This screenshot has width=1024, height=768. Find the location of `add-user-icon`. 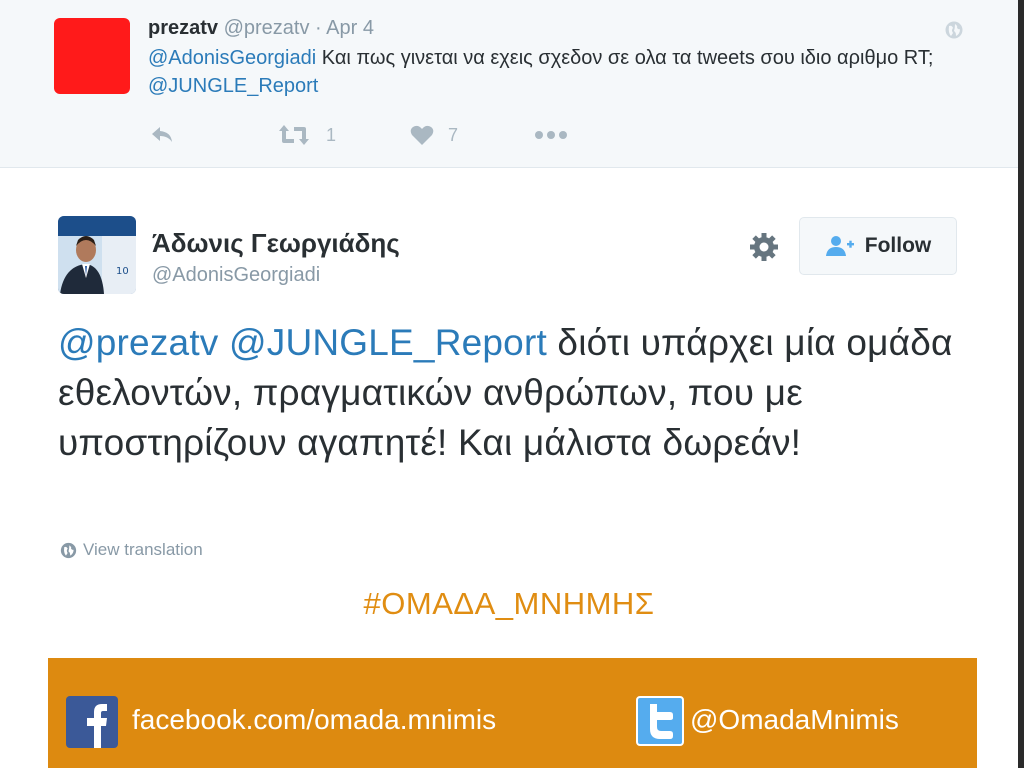

add-user-icon is located at coordinates (839, 246).